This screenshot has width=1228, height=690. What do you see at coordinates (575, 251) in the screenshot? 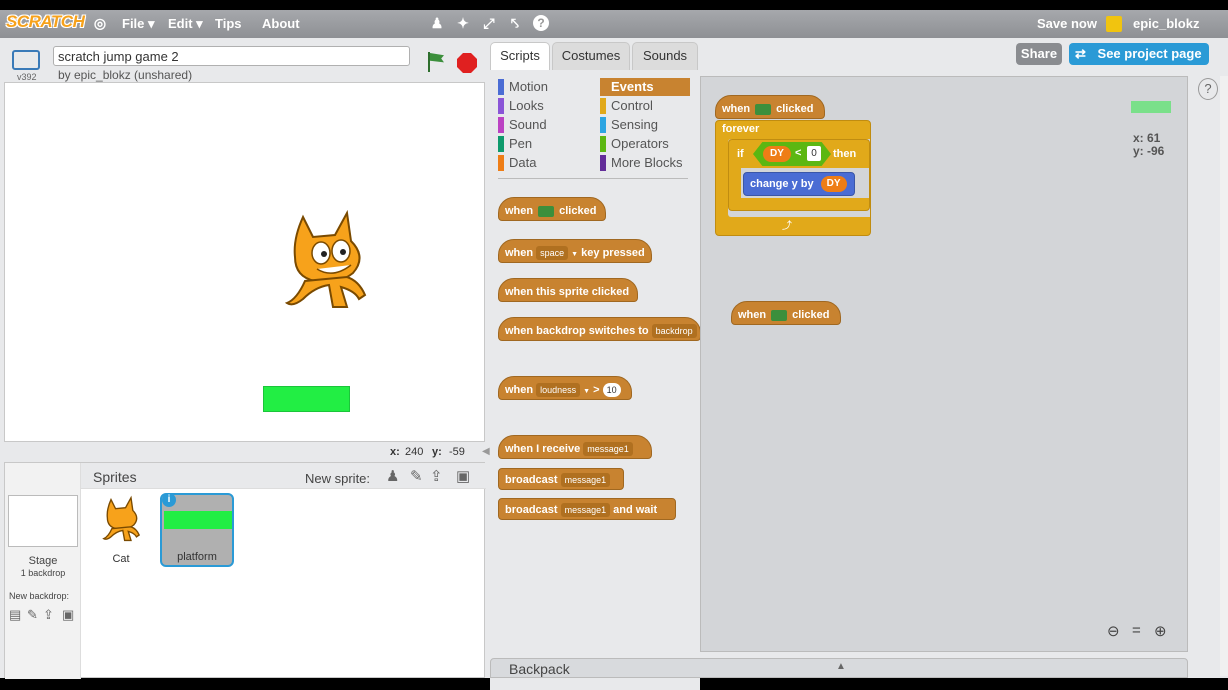
I see `palette-when-key-pressed: when space ▼ key pressed` at bounding box center [575, 251].